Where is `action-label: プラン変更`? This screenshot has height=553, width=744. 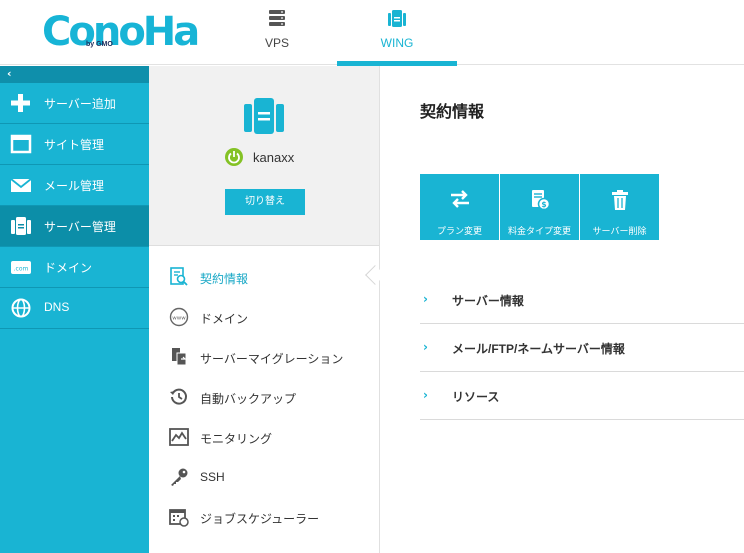 action-label: プラン変更 is located at coordinates (459, 231).